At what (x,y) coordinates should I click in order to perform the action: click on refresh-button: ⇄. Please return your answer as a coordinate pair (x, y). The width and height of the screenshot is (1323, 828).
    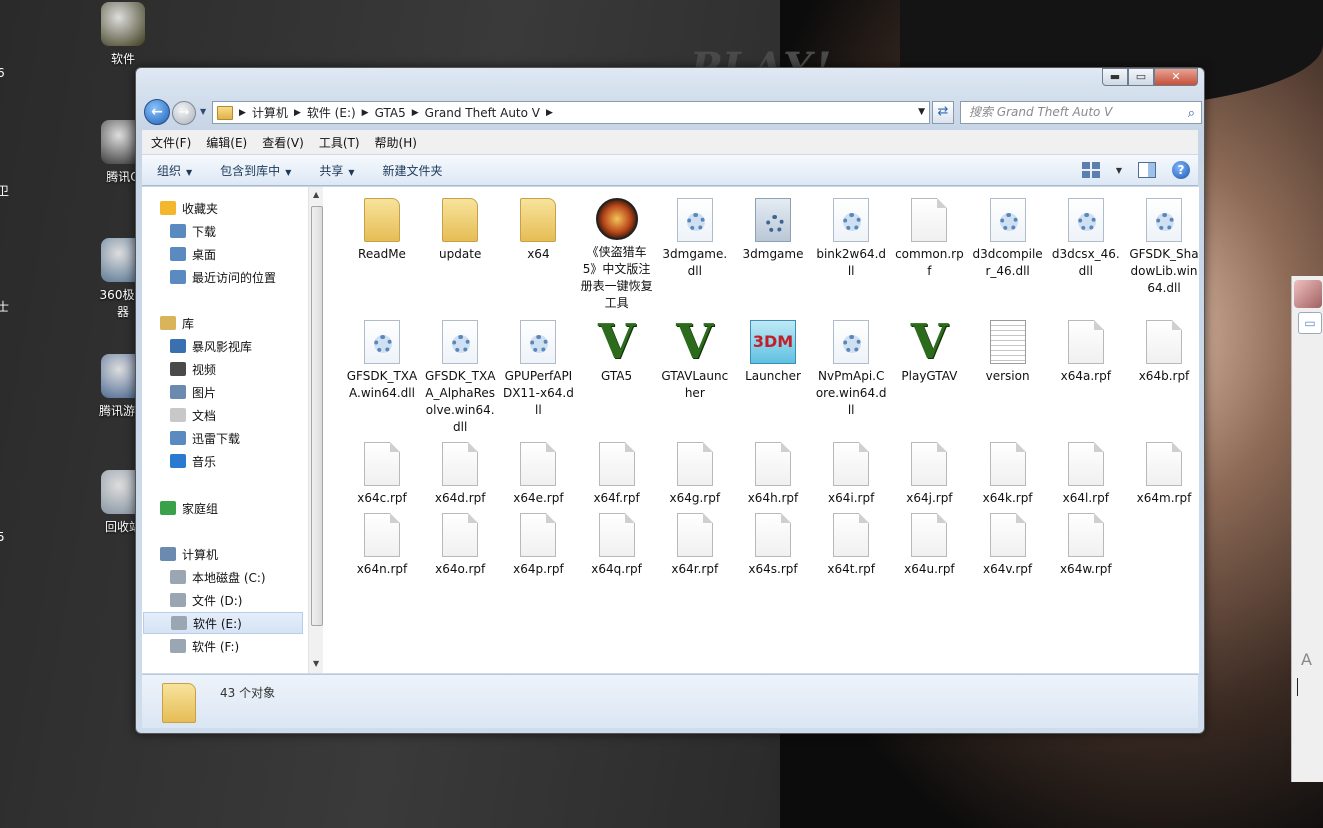
    Looking at the image, I should click on (943, 112).